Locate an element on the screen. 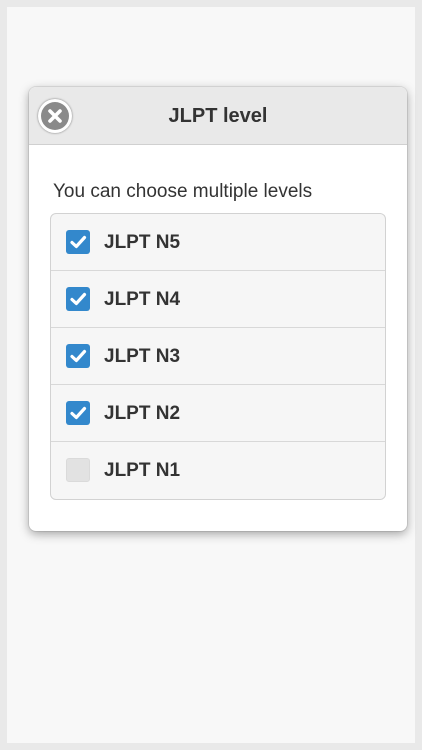  close-button is located at coordinates (55, 116).